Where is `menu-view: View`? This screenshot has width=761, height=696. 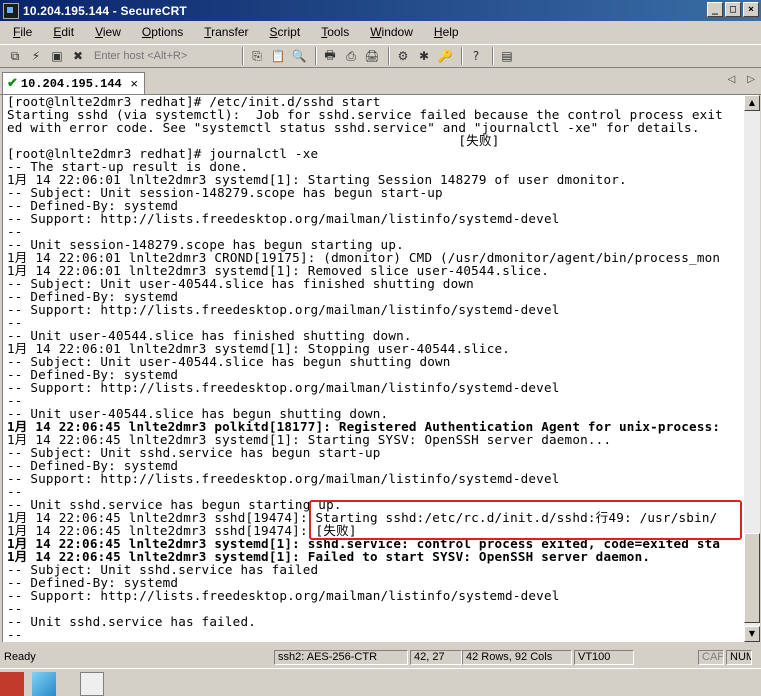
menu-view: View is located at coordinates (105, 32).